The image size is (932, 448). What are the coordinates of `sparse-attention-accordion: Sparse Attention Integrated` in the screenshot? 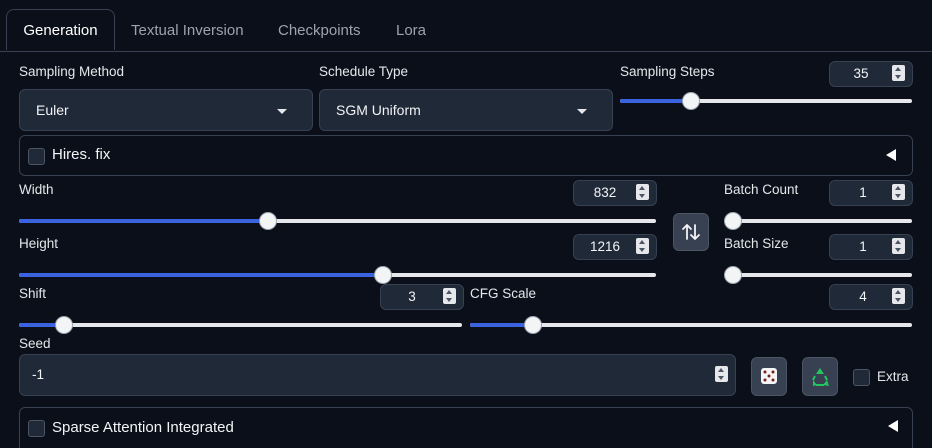 It's located at (466, 427).